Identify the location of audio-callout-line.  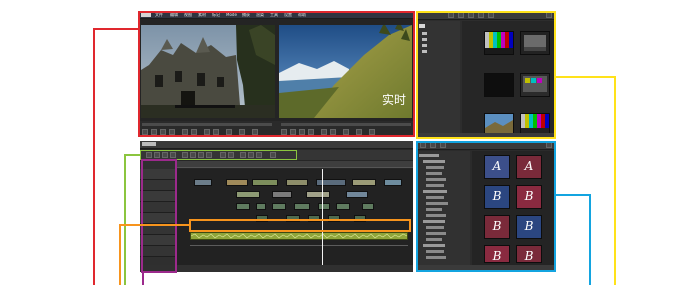
(154, 254).